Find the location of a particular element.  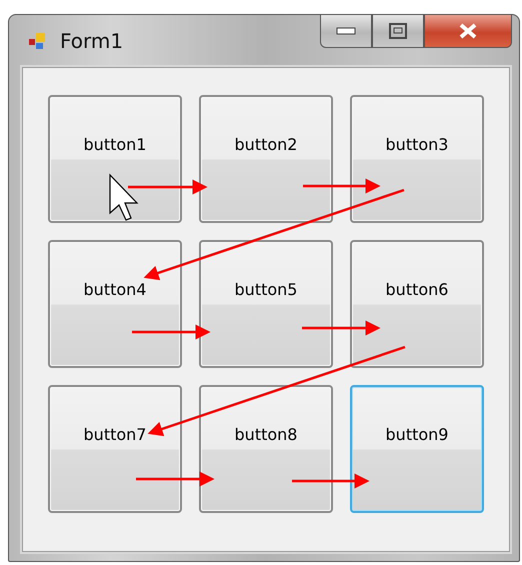

mouse-pointer-icon is located at coordinates (123, 197).